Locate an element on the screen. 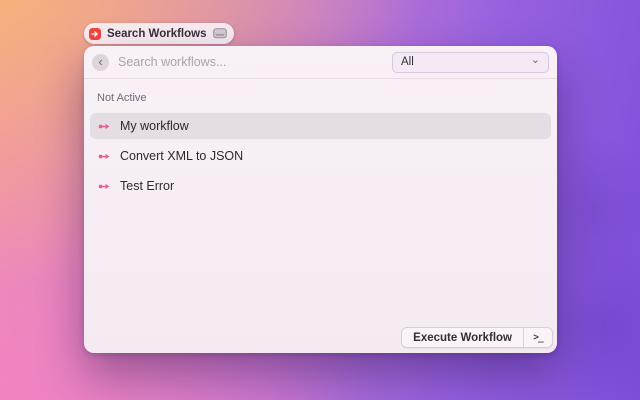 The width and height of the screenshot is (640, 400). run-arrow-icon is located at coordinates (94, 33).